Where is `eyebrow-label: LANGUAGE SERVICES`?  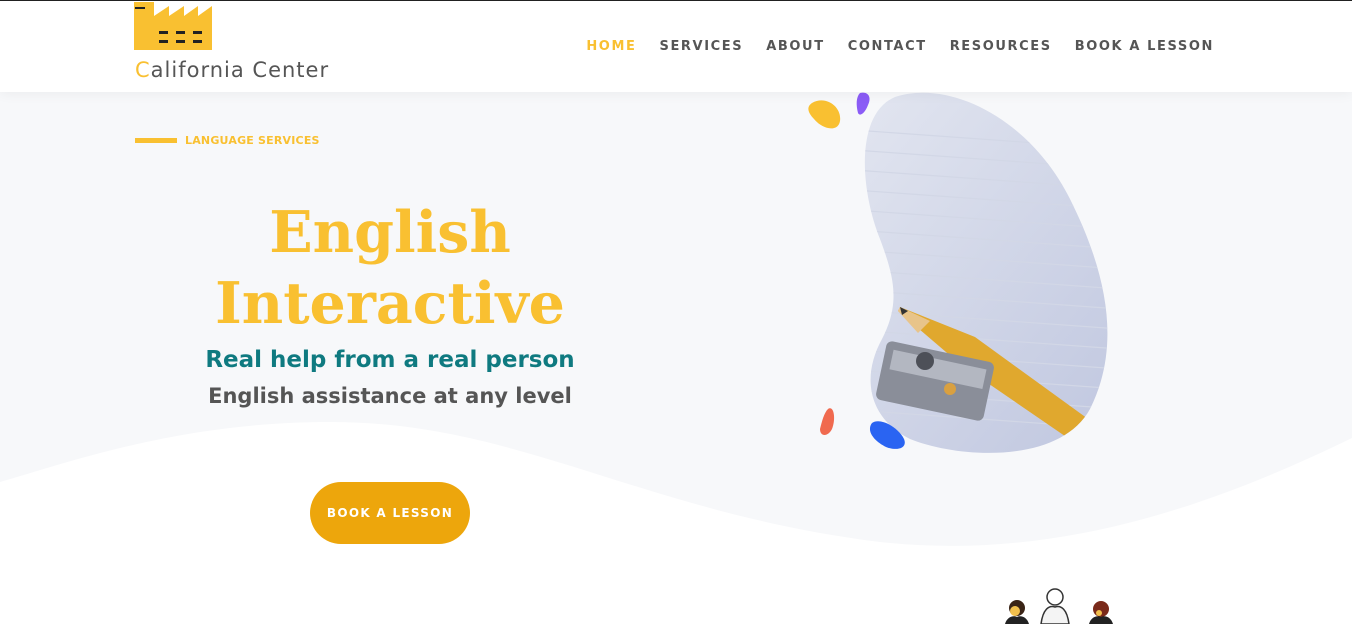
eyebrow-label: LANGUAGE SERVICES is located at coordinates (252, 140).